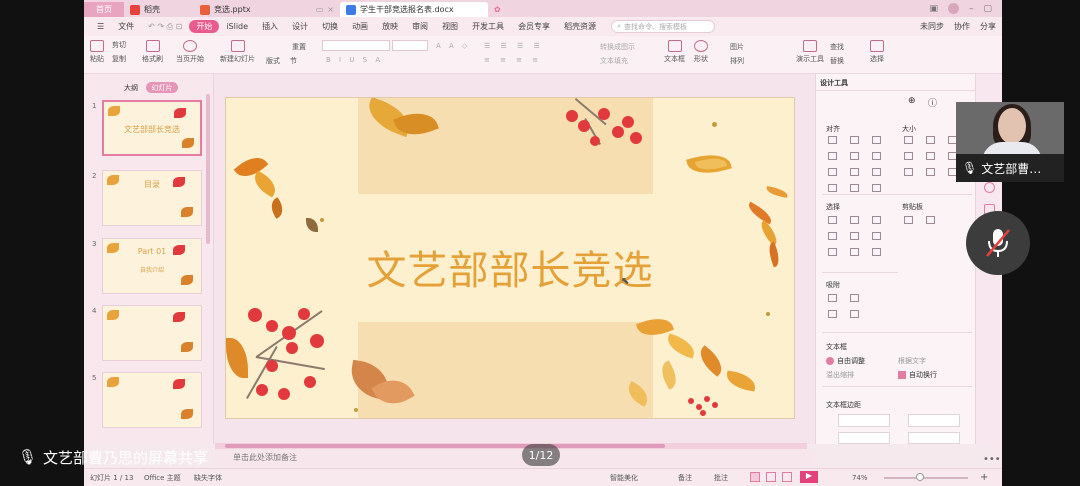  What do you see at coordinates (330, 9) in the screenshot?
I see `tab-close-icon: ×` at bounding box center [330, 9].